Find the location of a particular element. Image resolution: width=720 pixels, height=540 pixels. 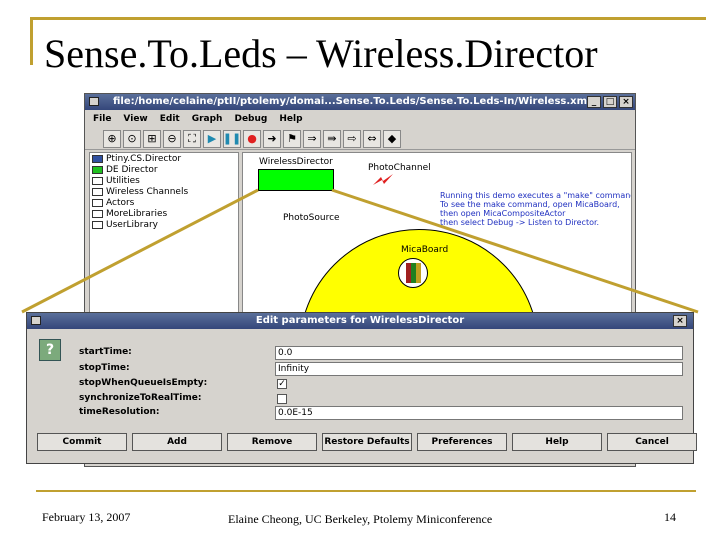

tree-item-label: Ptiny.CS.Director is located at coordinates (144, 158).